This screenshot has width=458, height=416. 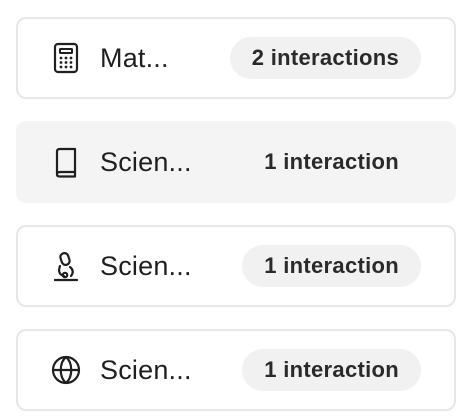 What do you see at coordinates (66, 58) in the screenshot?
I see `calculator-icon` at bounding box center [66, 58].